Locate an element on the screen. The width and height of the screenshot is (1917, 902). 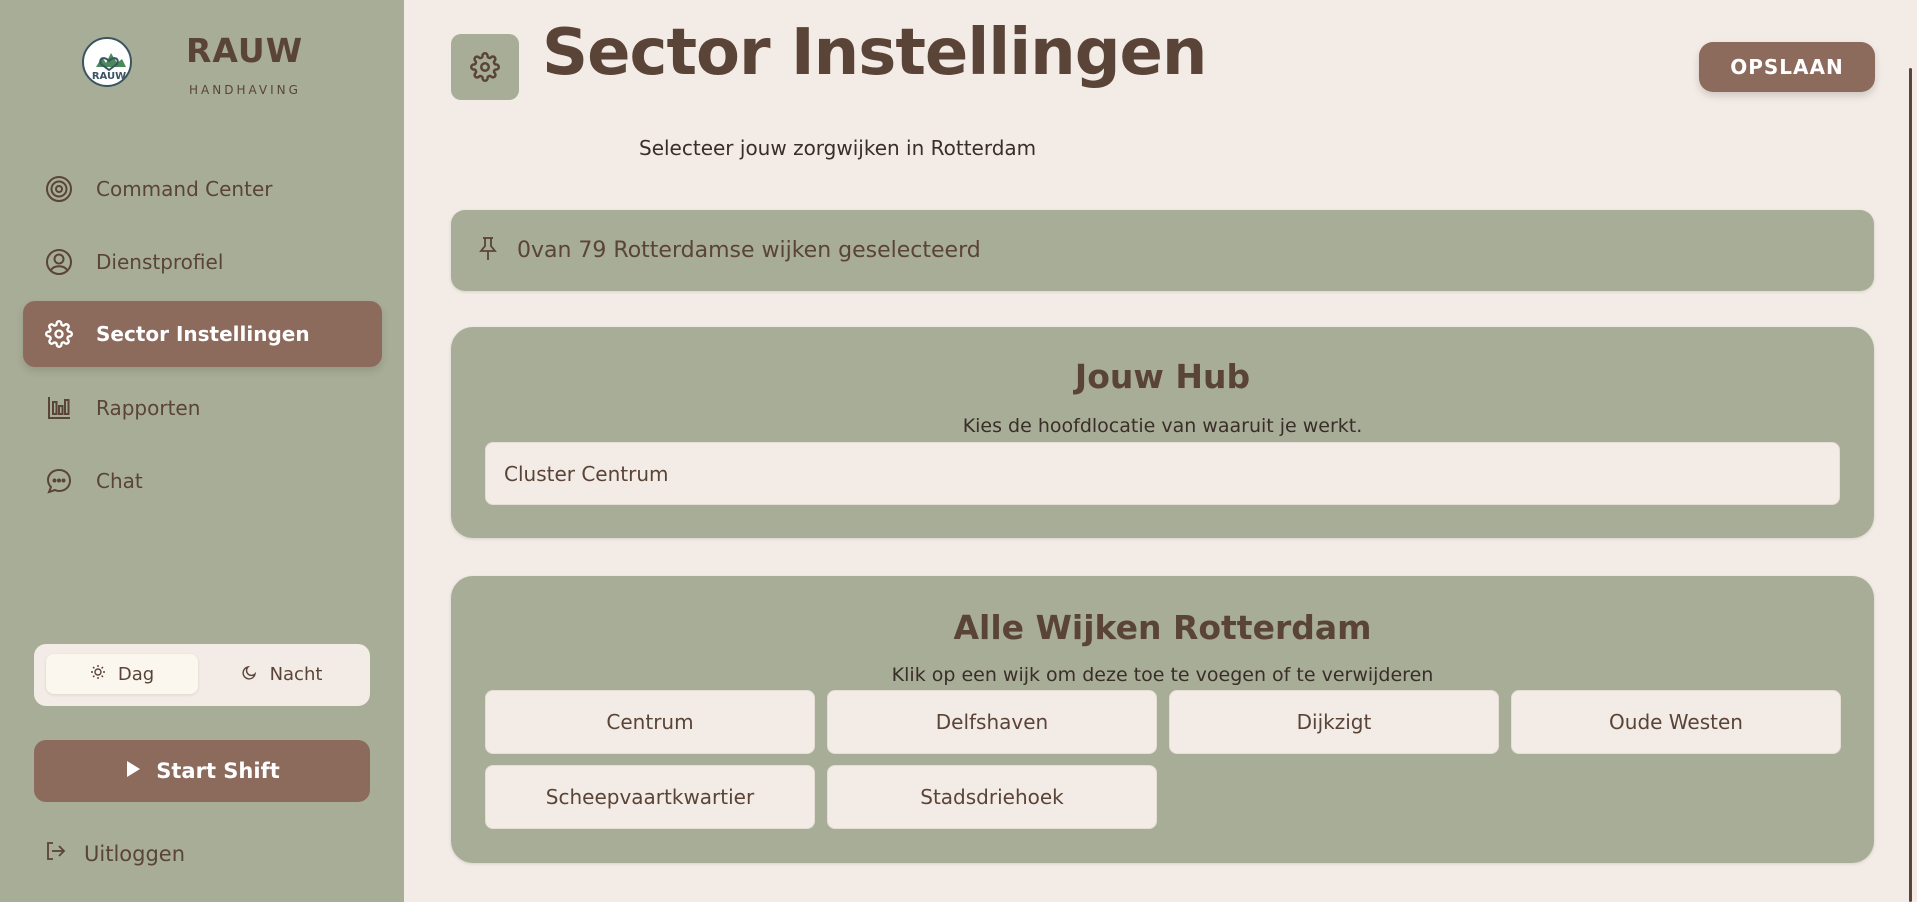
theme-night-button: Nacht is located at coordinates (282, 674).